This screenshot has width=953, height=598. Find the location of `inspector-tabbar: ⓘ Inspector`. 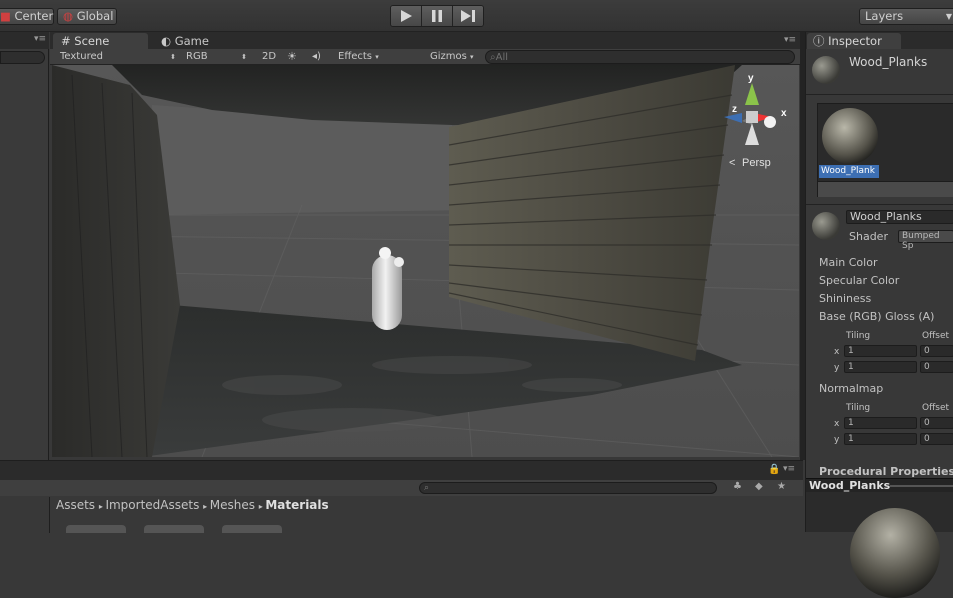

inspector-tabbar: ⓘ Inspector is located at coordinates (879, 40).